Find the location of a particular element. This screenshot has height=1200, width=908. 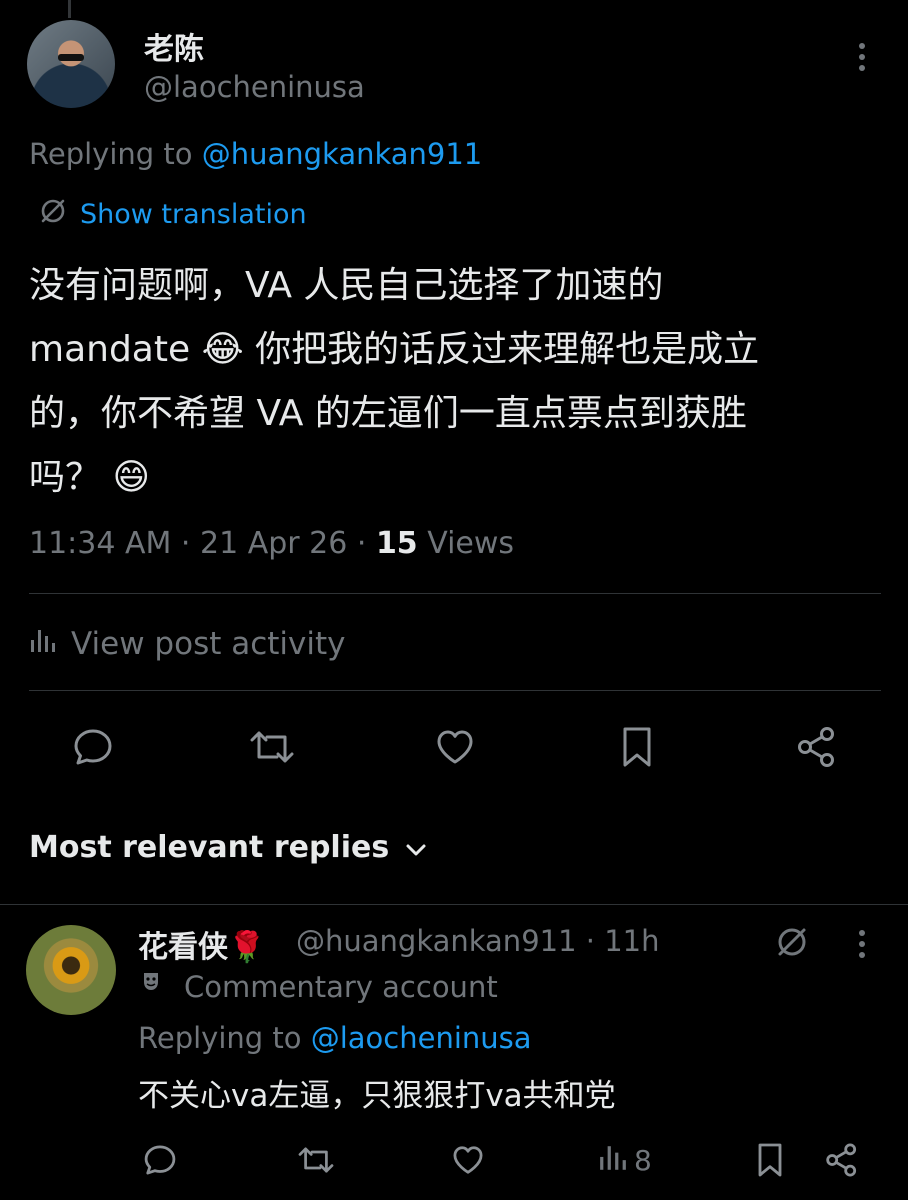

theater-masks-icon is located at coordinates (155, 986).